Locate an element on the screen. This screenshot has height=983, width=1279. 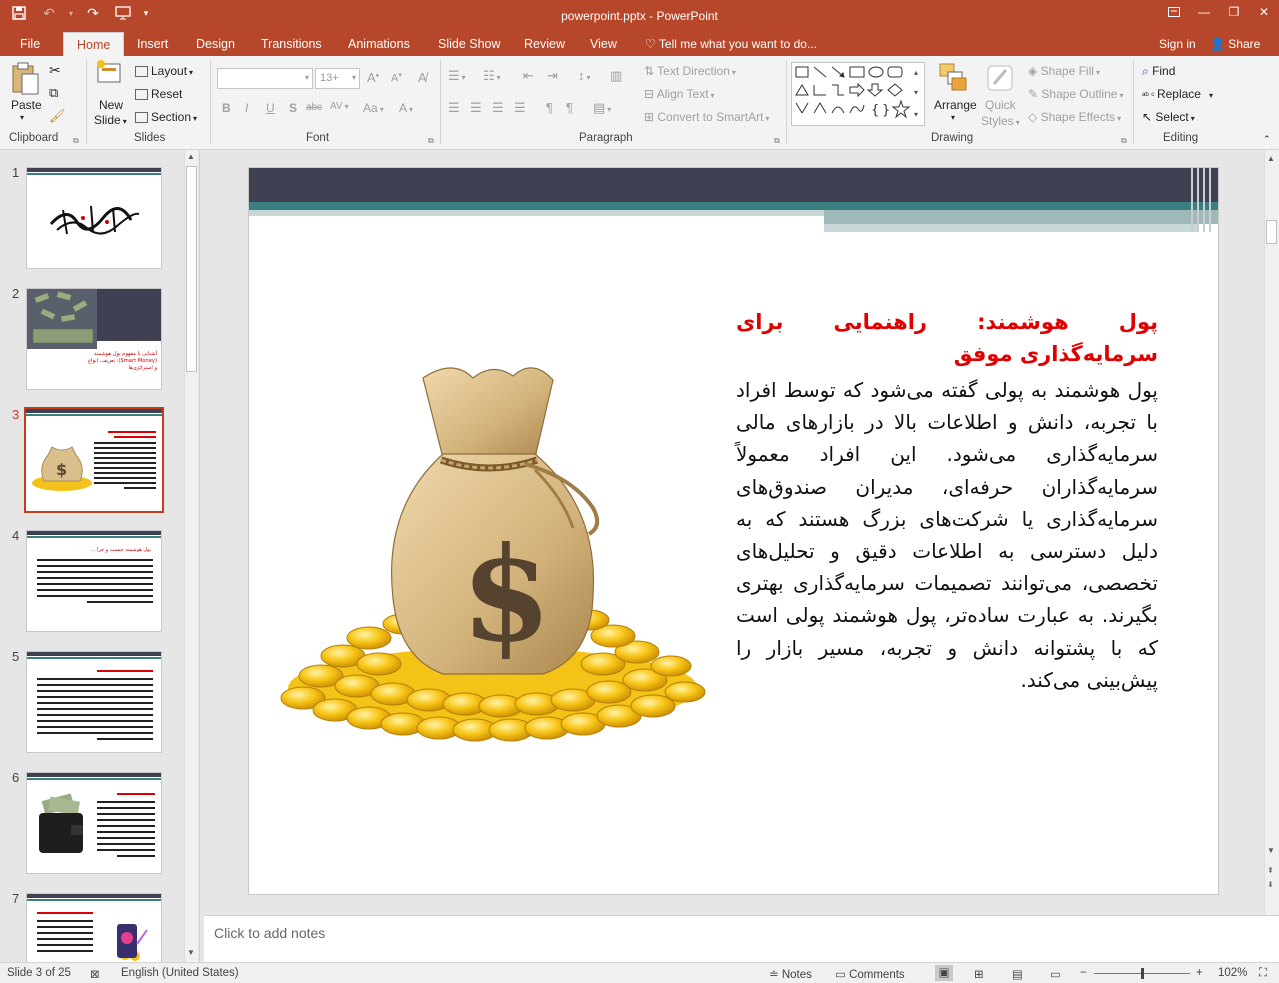
main-scroll-thumb is located at coordinates (1271, 232).